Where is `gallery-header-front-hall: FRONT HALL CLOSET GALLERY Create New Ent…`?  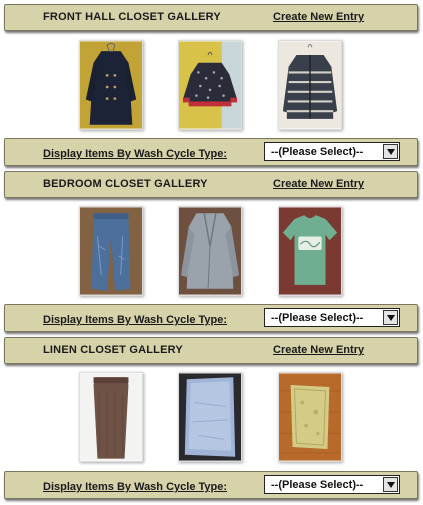
gallery-header-front-hall: FRONT HALL CLOSET GALLERY Create New Ent… is located at coordinates (211, 17).